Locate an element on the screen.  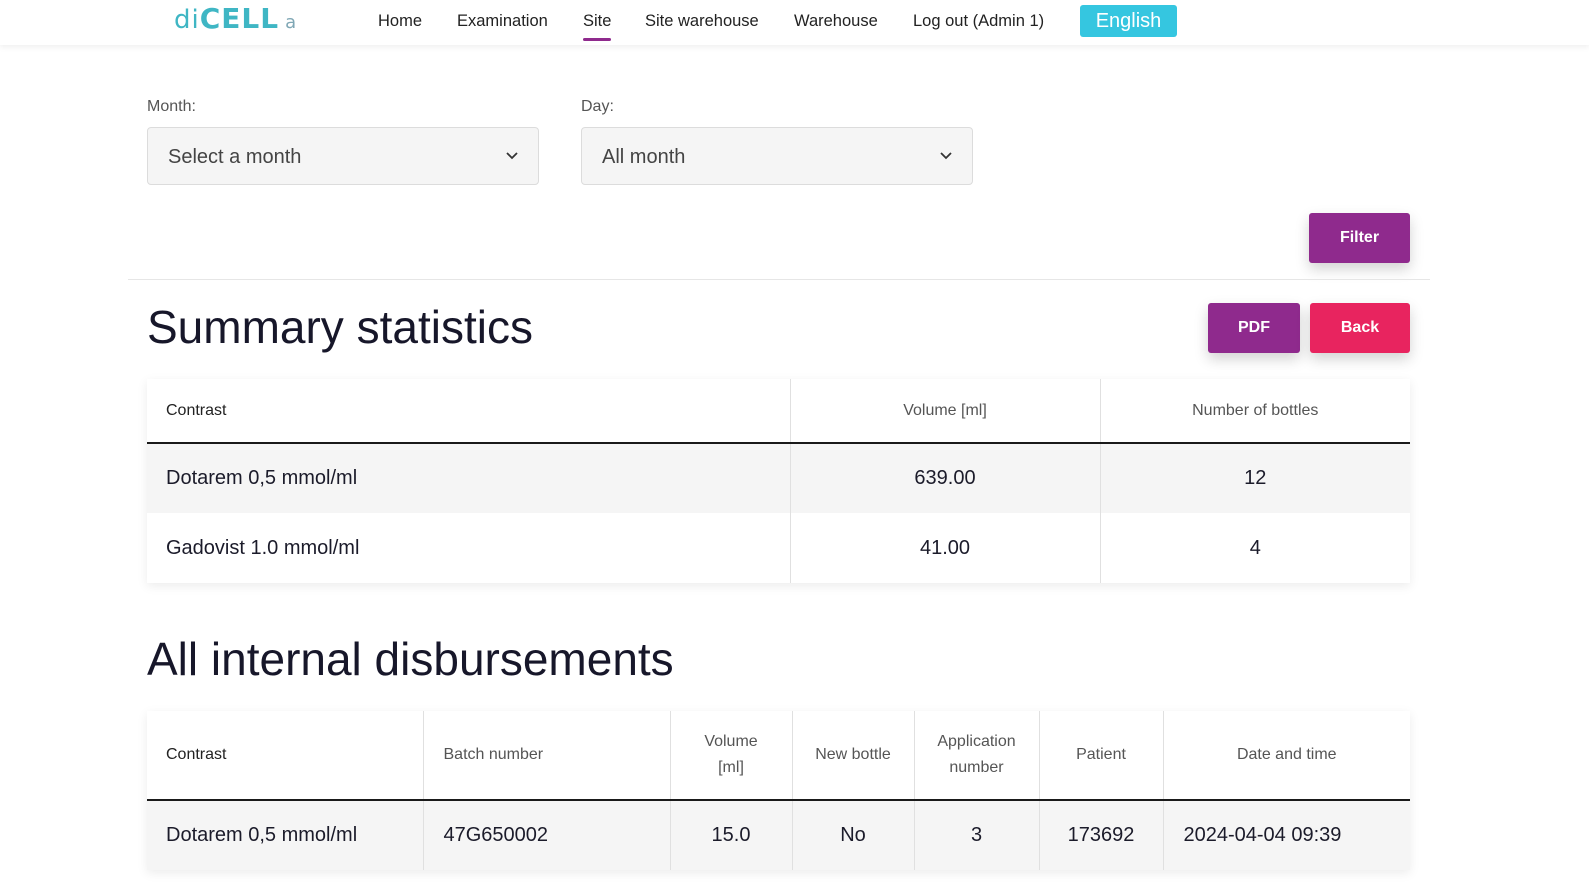
table-row: Gadovist 1.0 mmol/ml 41.00 4 is located at coordinates (778, 548).